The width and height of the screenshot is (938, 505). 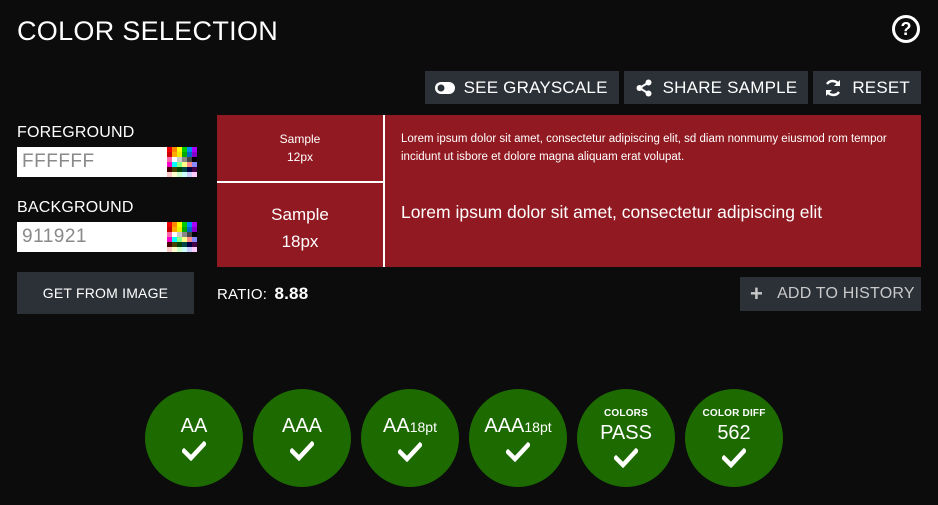 What do you see at coordinates (626, 433) in the screenshot?
I see `badge-label: PASS` at bounding box center [626, 433].